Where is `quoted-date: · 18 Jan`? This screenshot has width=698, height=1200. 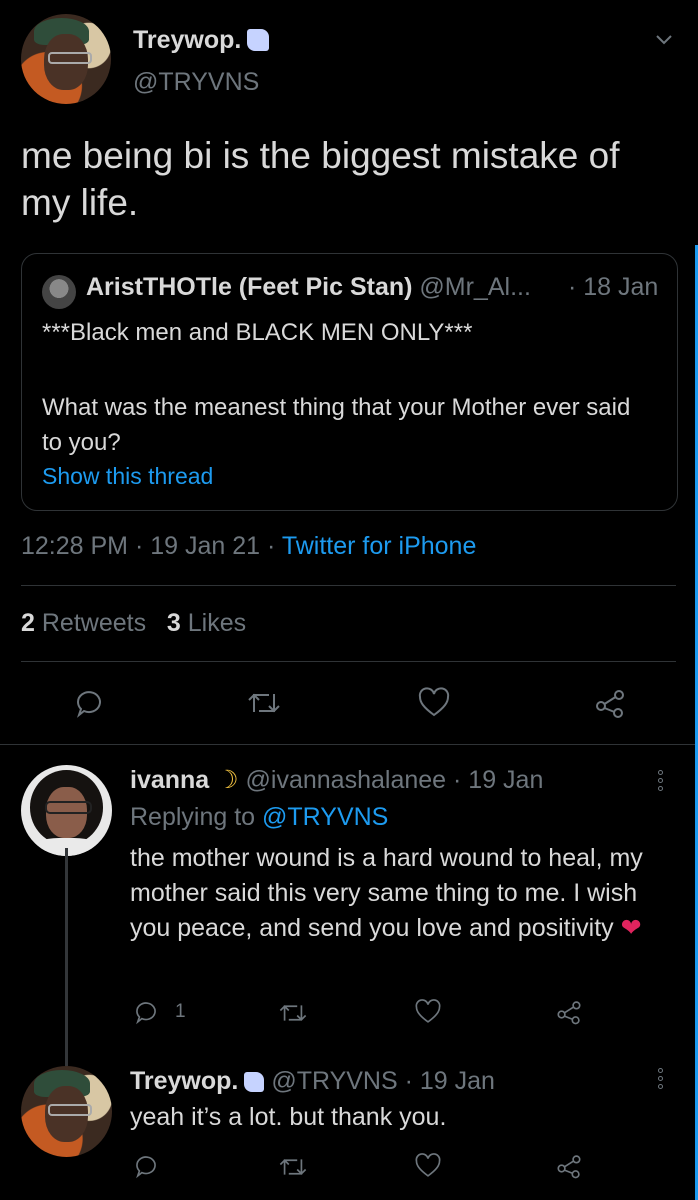
quoted-date: · 18 Jan is located at coordinates (613, 287).